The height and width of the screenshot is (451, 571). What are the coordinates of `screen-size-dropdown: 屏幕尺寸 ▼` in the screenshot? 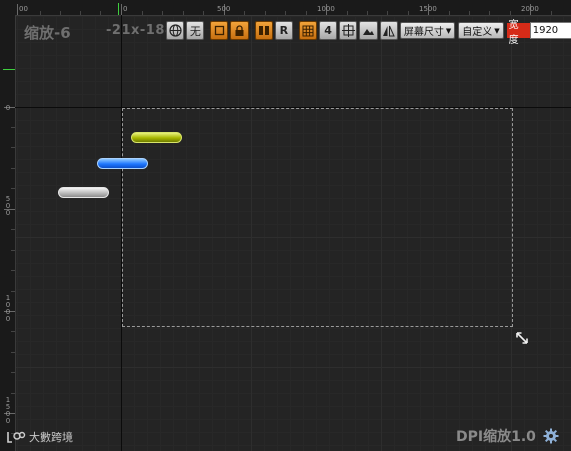 It's located at (427, 30).